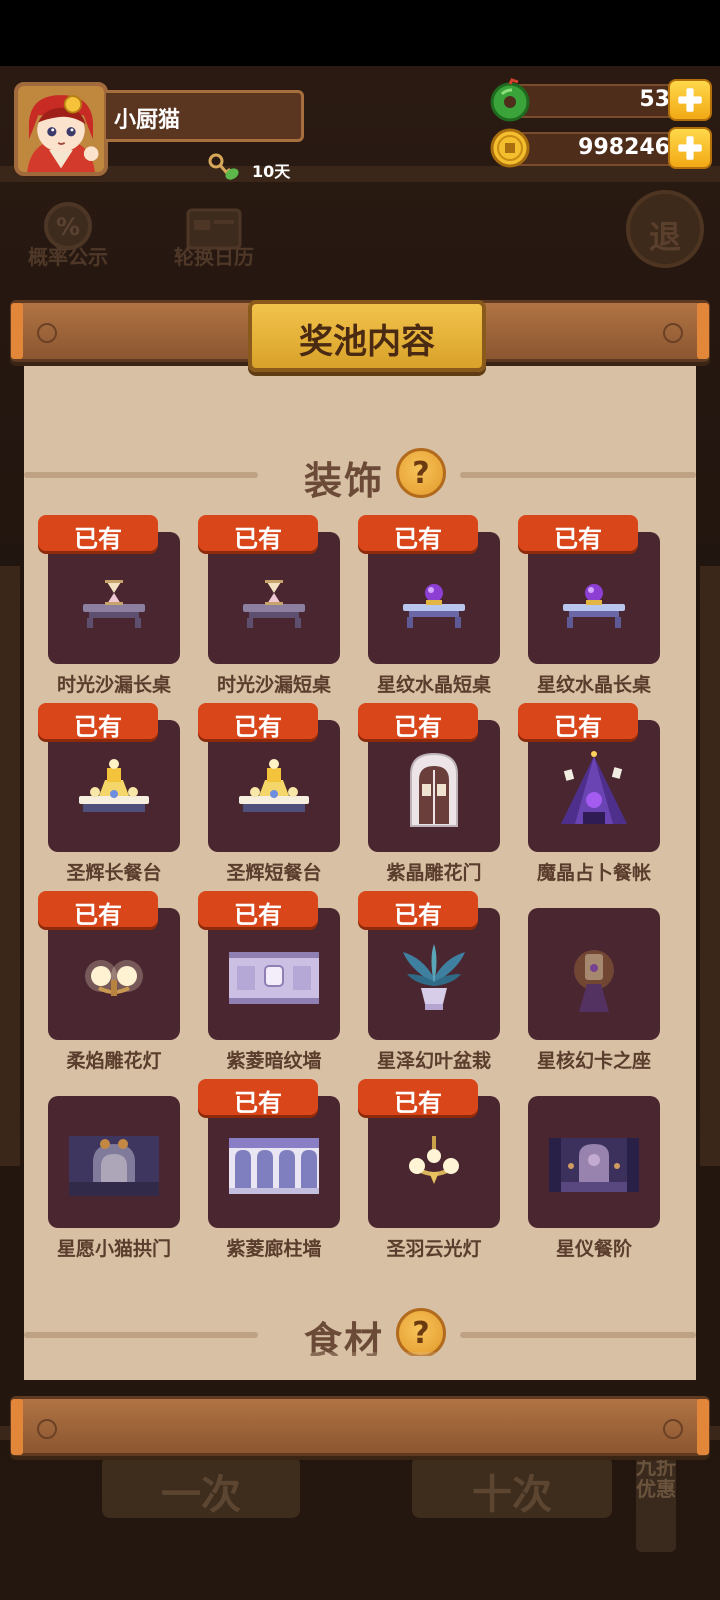  I want to click on coin-icon, so click(510, 148).